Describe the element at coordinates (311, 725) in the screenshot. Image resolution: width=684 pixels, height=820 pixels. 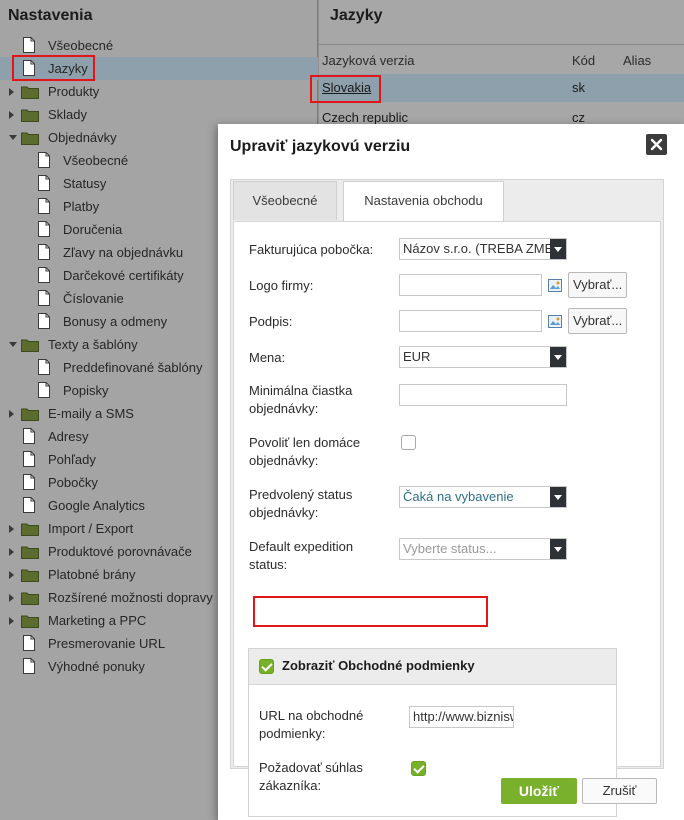
I see `terms-url-label: URL na obchodné podmienky:` at that location.